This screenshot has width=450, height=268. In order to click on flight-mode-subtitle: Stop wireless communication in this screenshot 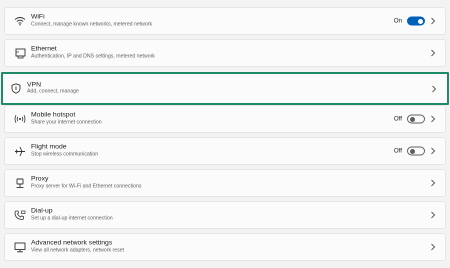, I will do `click(65, 154)`.